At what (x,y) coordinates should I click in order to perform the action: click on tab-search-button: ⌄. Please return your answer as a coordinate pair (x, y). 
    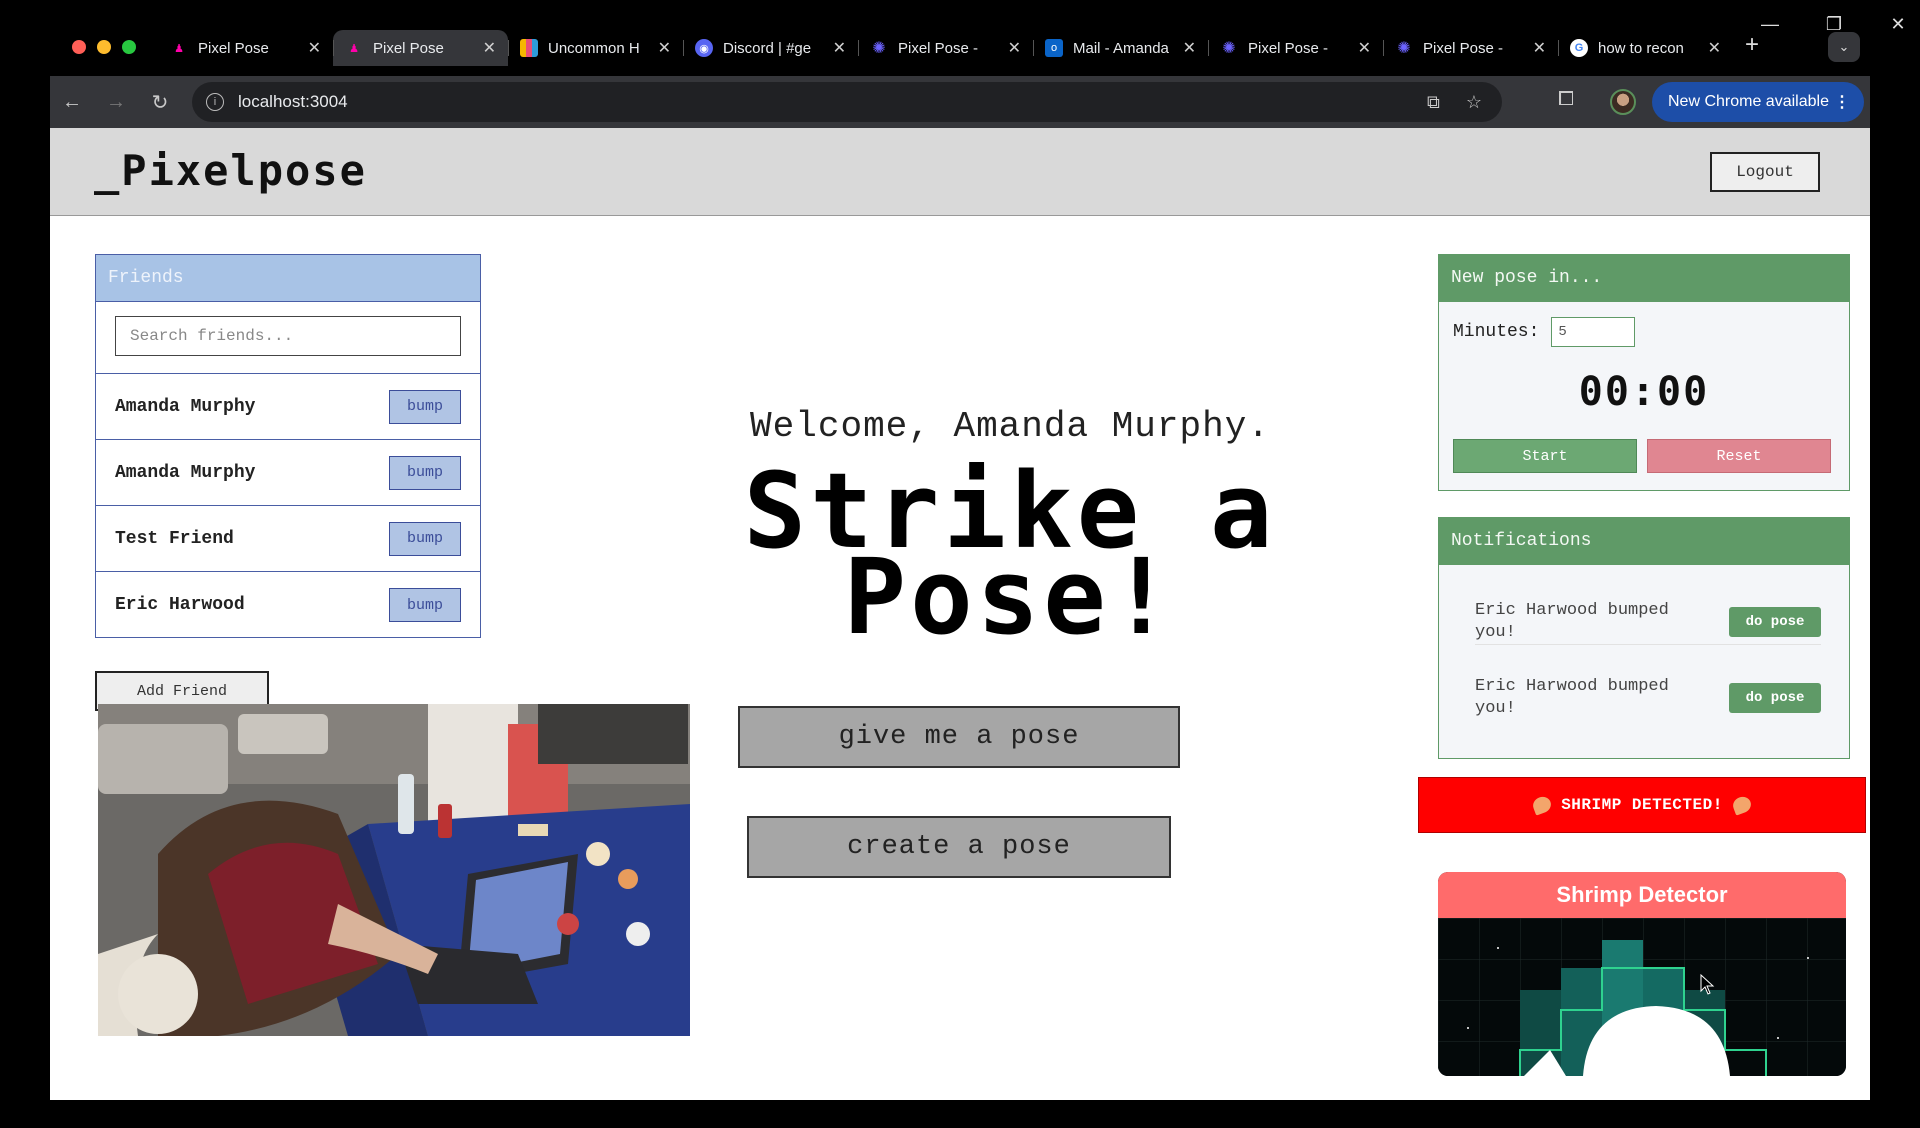
    Looking at the image, I should click on (1844, 47).